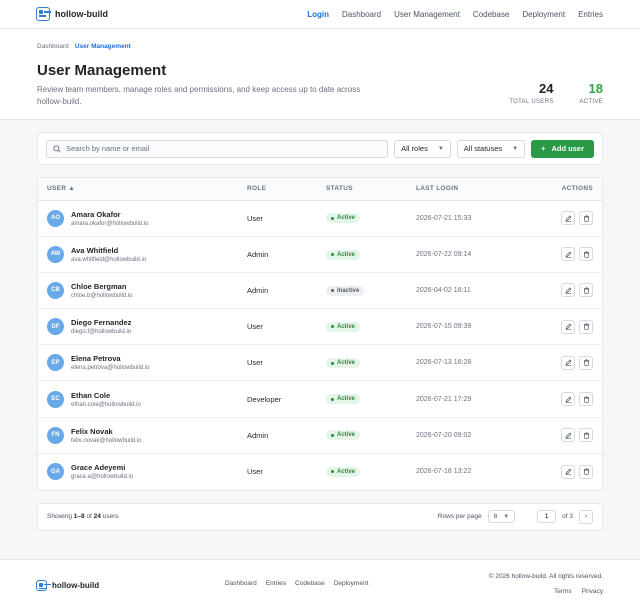  I want to click on stat-total-value: 24, so click(546, 88).